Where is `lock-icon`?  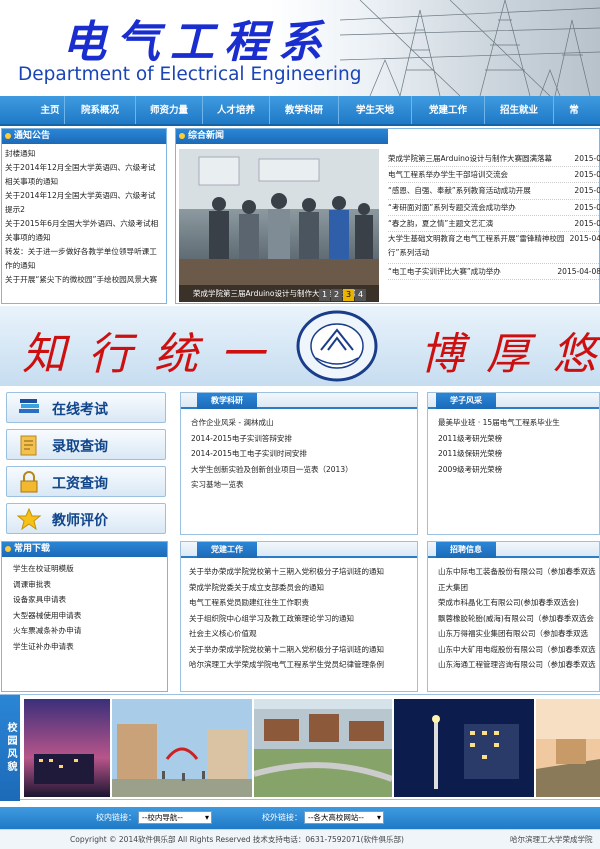 lock-icon is located at coordinates (29, 482).